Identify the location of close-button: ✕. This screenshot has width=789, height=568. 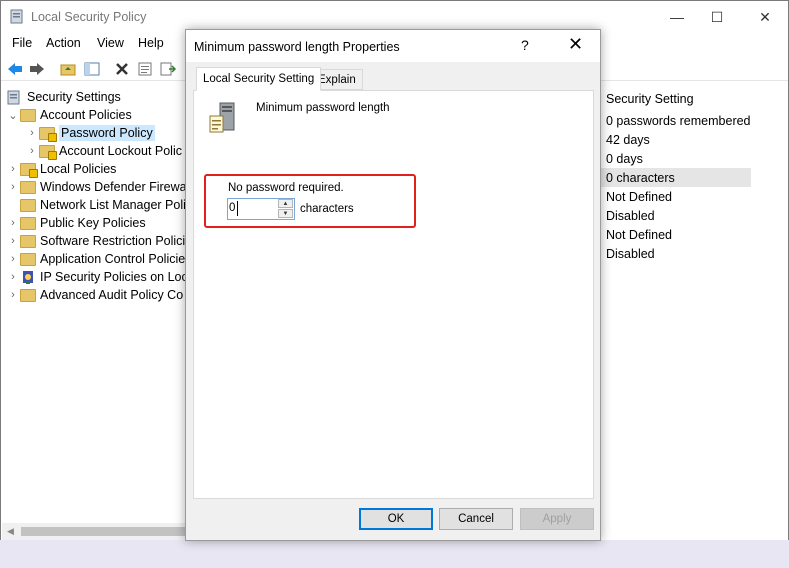
(765, 17).